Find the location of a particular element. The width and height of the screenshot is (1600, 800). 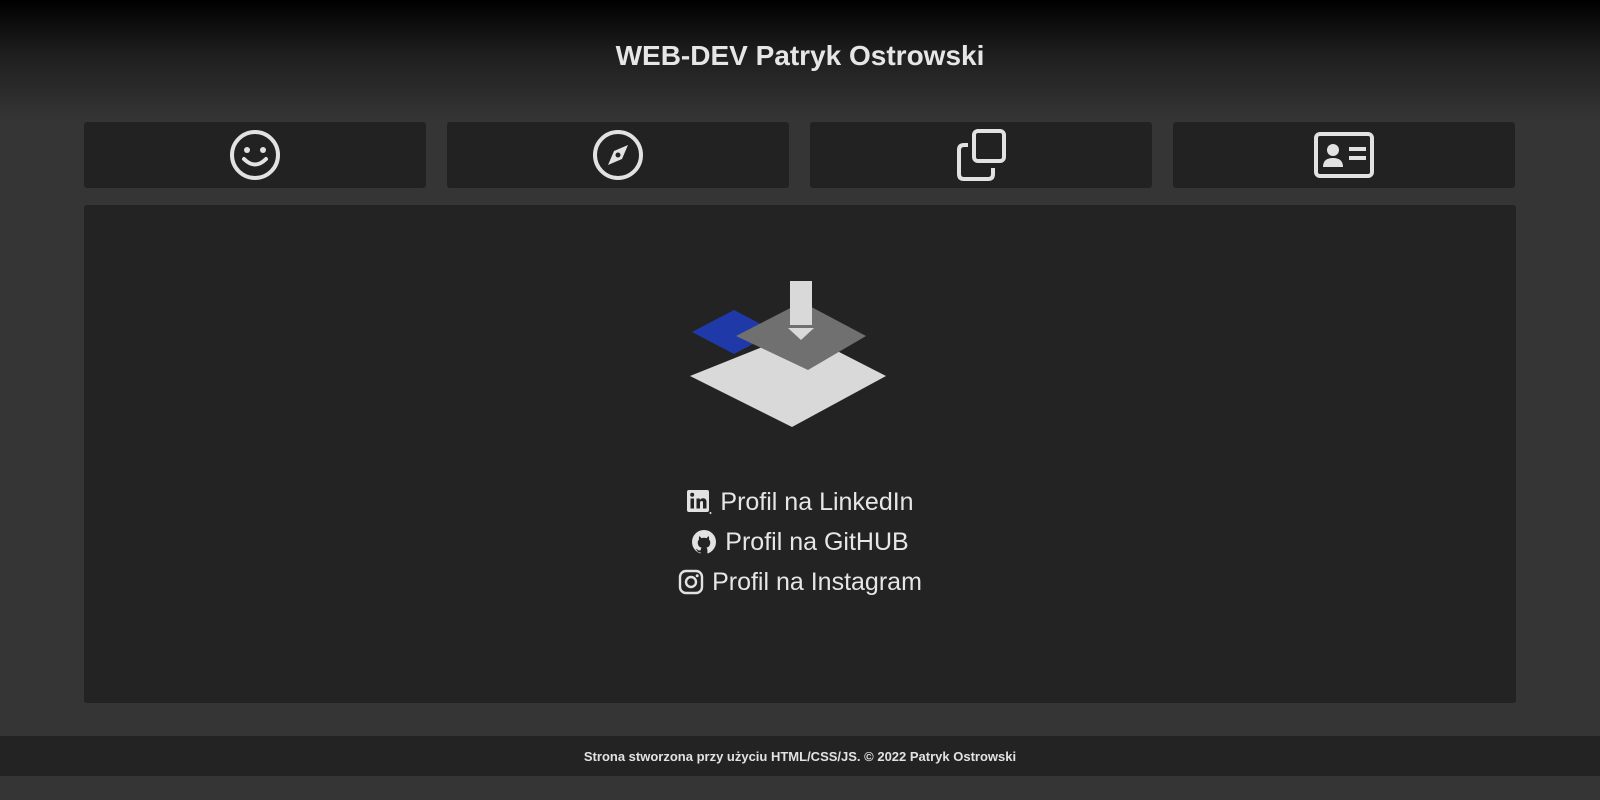

nav-tile-projects is located at coordinates (981, 155).